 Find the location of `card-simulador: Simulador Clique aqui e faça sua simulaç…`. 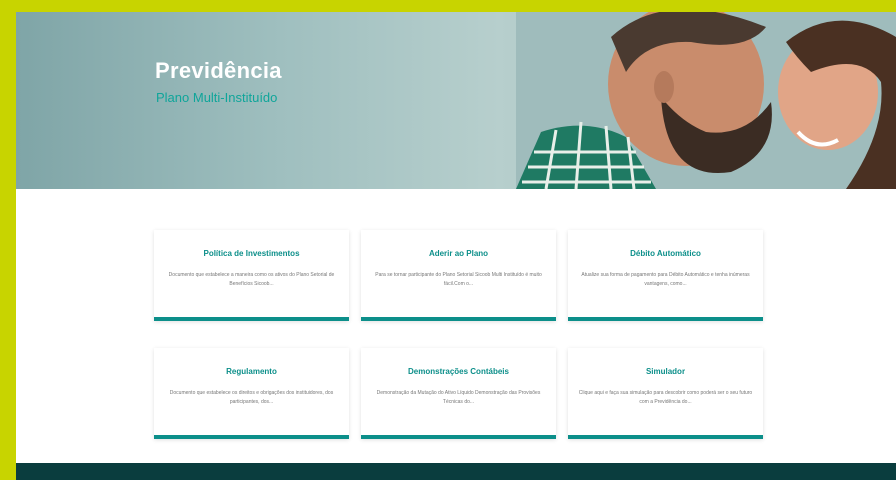

card-simulador: Simulador Clique aqui e faça sua simulaç… is located at coordinates (665, 393).